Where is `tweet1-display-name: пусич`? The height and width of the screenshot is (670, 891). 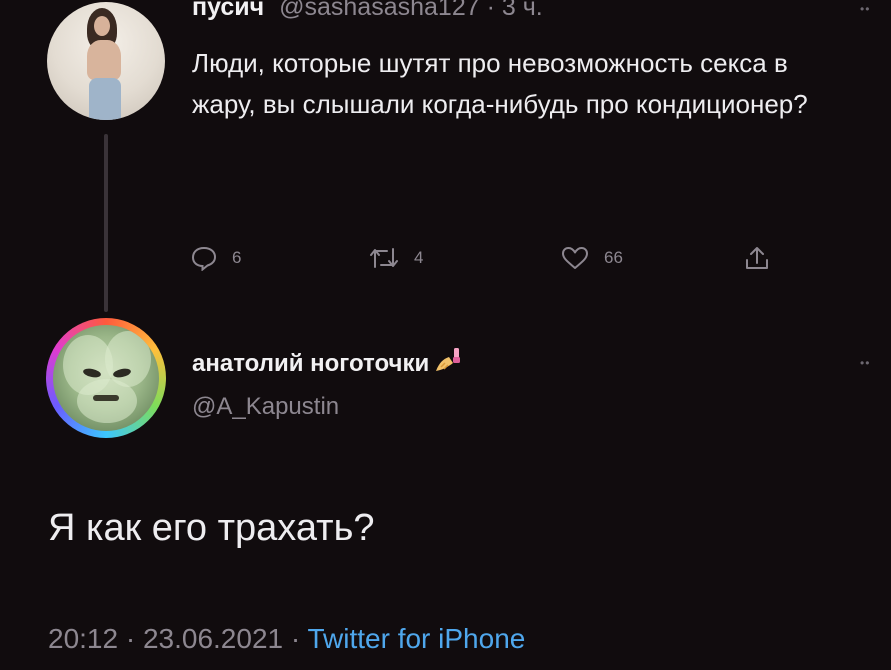 tweet1-display-name: пусич is located at coordinates (228, 10).